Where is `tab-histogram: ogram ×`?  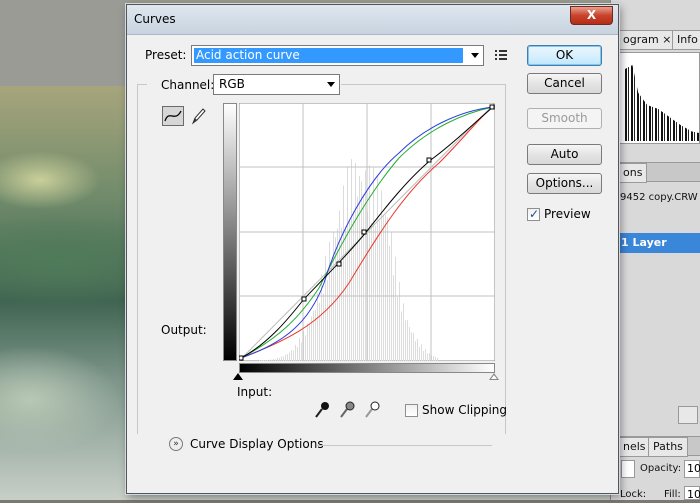
tab-histogram: ogram × is located at coordinates (647, 40).